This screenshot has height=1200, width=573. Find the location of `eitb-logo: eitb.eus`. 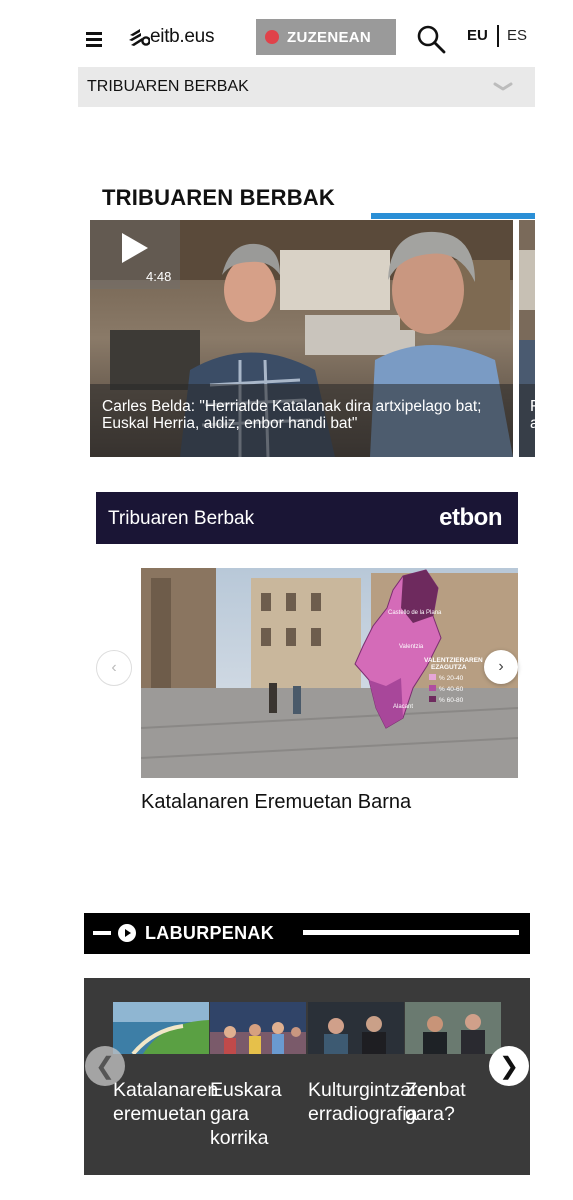

eitb-logo: eitb.eus is located at coordinates (171, 37).